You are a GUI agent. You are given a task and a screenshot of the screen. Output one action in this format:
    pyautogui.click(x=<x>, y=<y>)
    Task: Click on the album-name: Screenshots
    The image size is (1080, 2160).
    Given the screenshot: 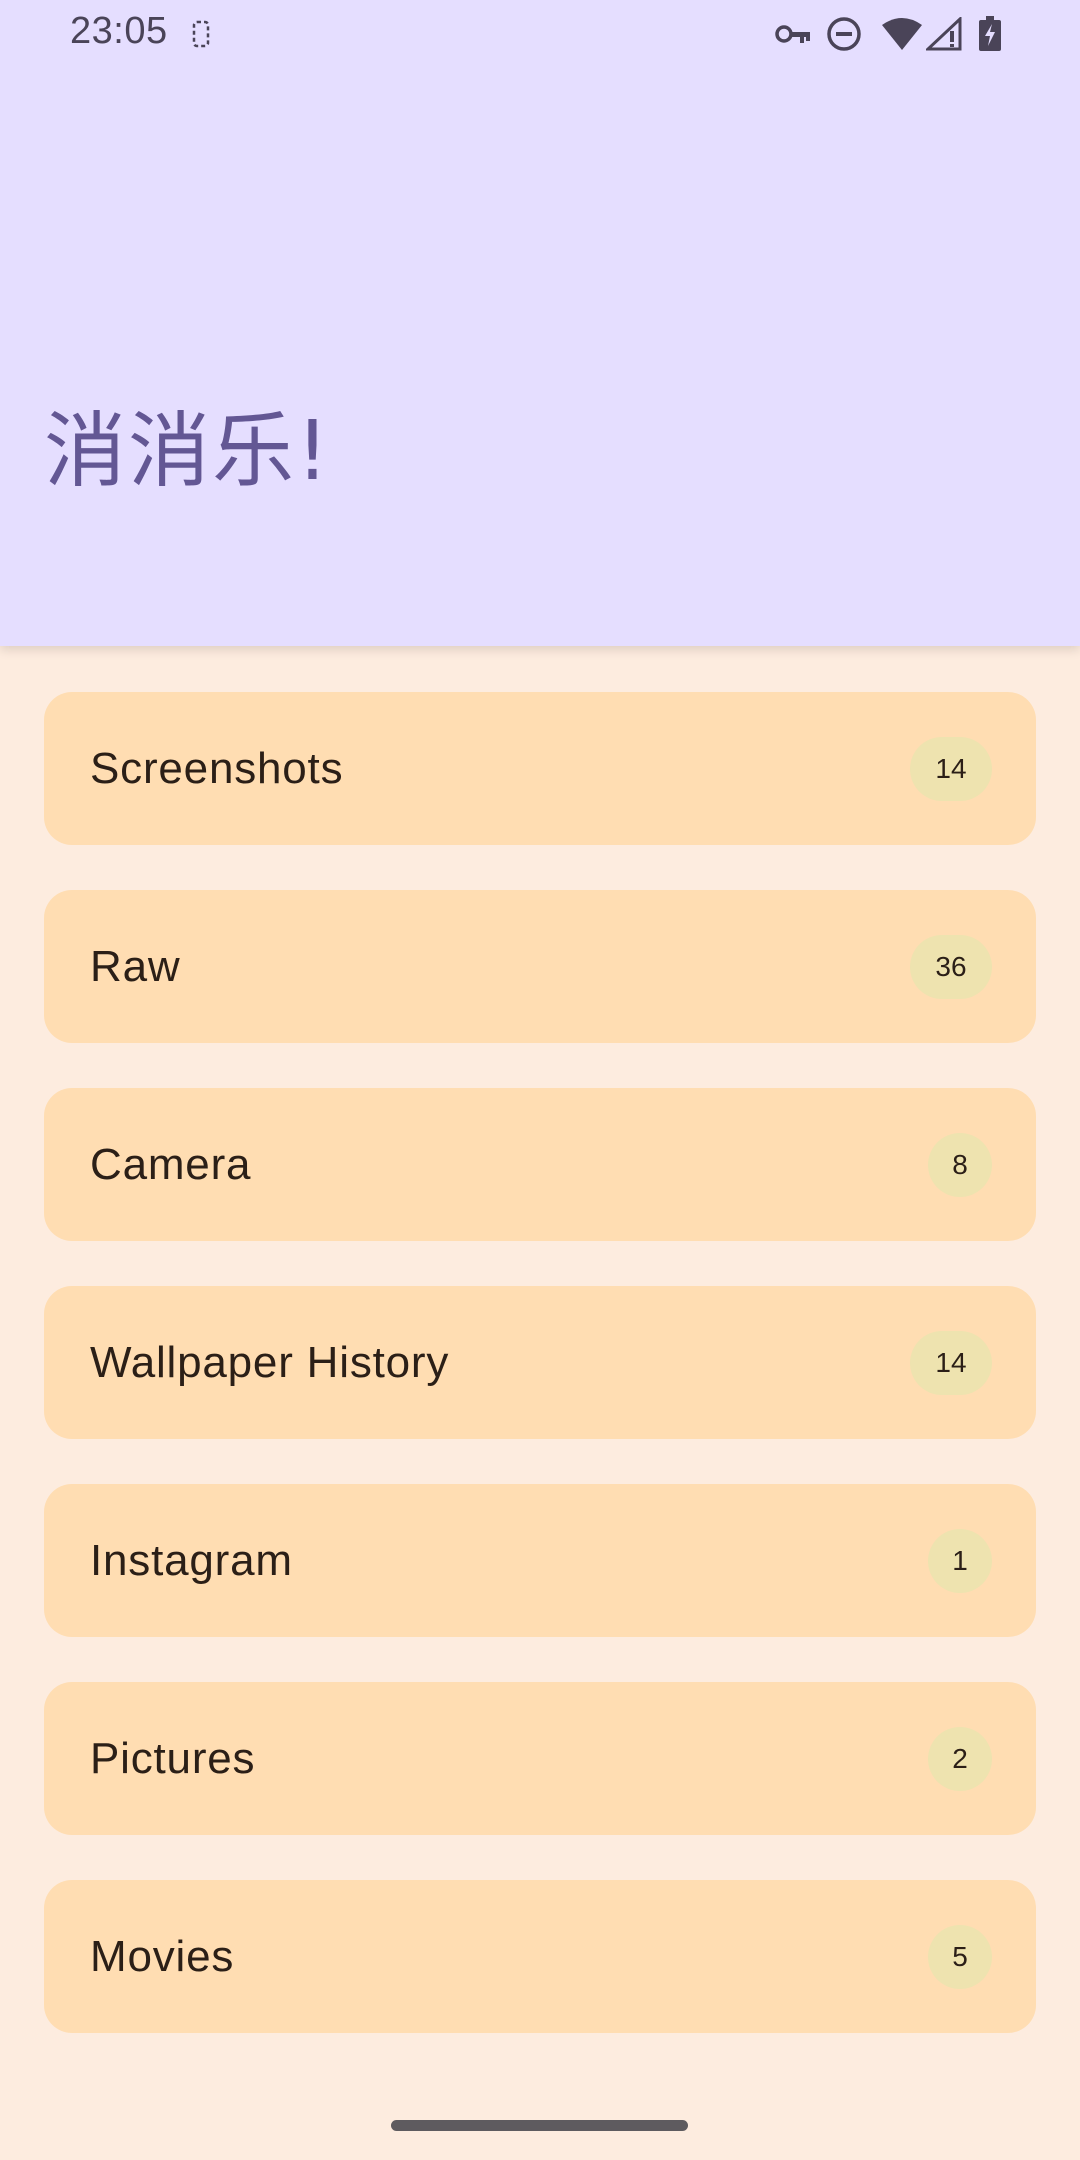 What is the action you would take?
    pyautogui.click(x=217, y=768)
    